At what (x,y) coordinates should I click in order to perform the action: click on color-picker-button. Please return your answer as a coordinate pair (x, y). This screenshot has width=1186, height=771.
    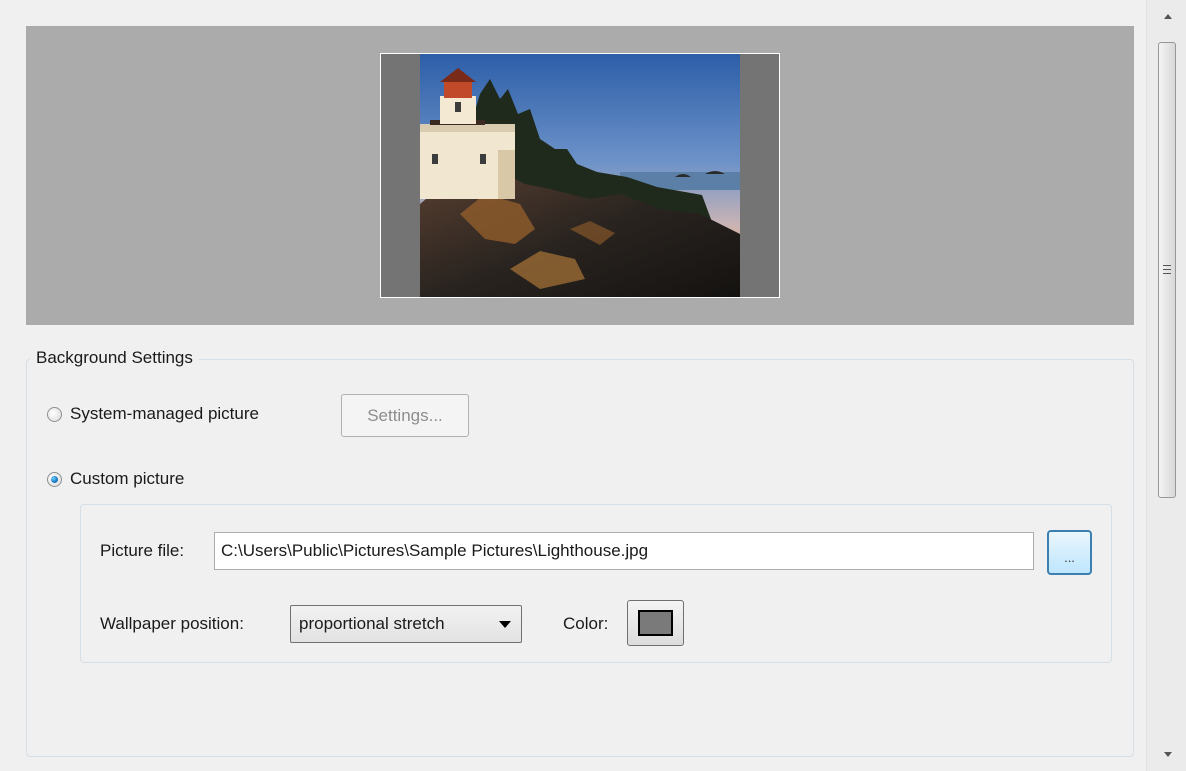
    Looking at the image, I should click on (655, 623).